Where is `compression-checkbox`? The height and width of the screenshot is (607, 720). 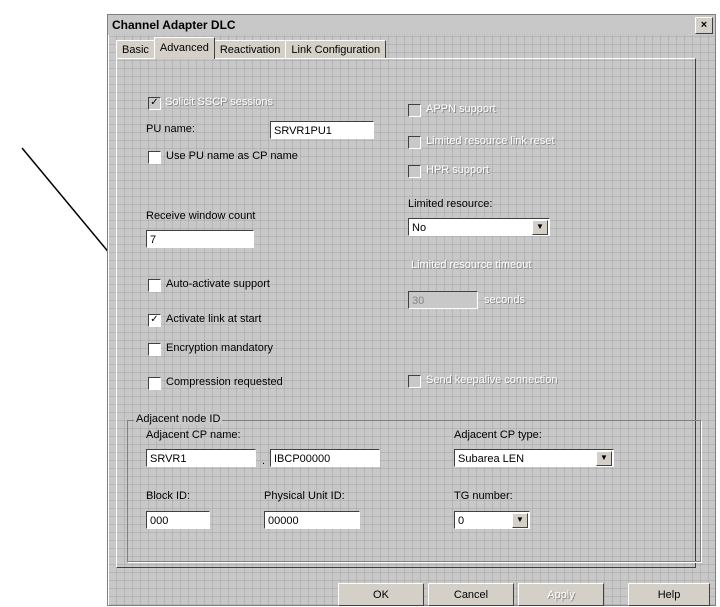
compression-checkbox is located at coordinates (154, 383).